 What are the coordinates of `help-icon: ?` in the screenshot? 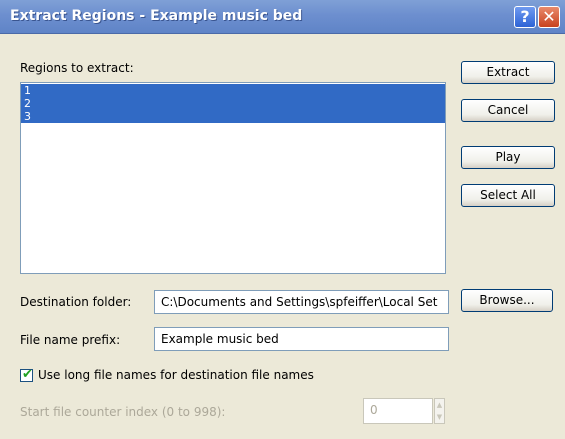 It's located at (525, 17).